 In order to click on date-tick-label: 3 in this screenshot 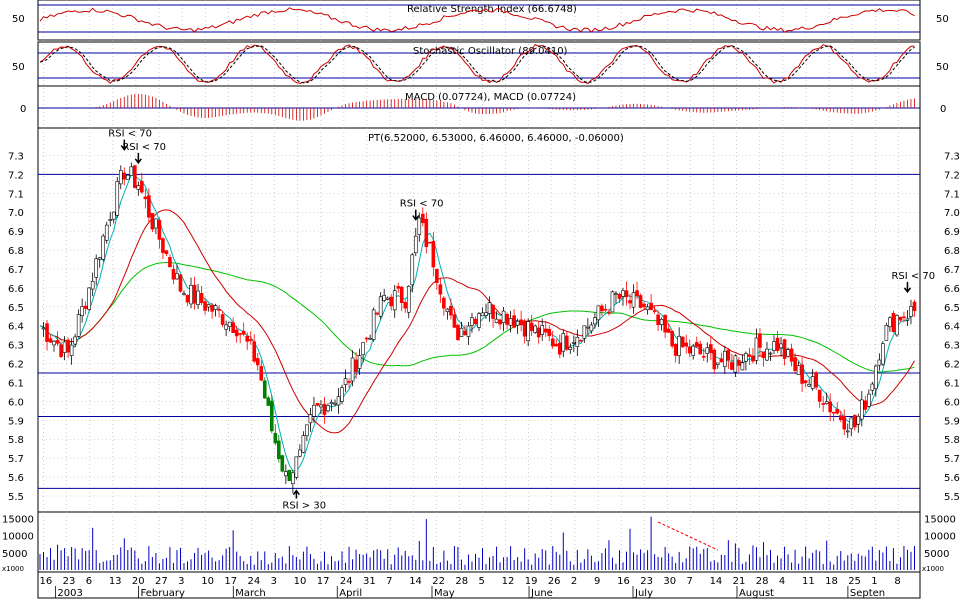, I will do `click(181, 581)`.